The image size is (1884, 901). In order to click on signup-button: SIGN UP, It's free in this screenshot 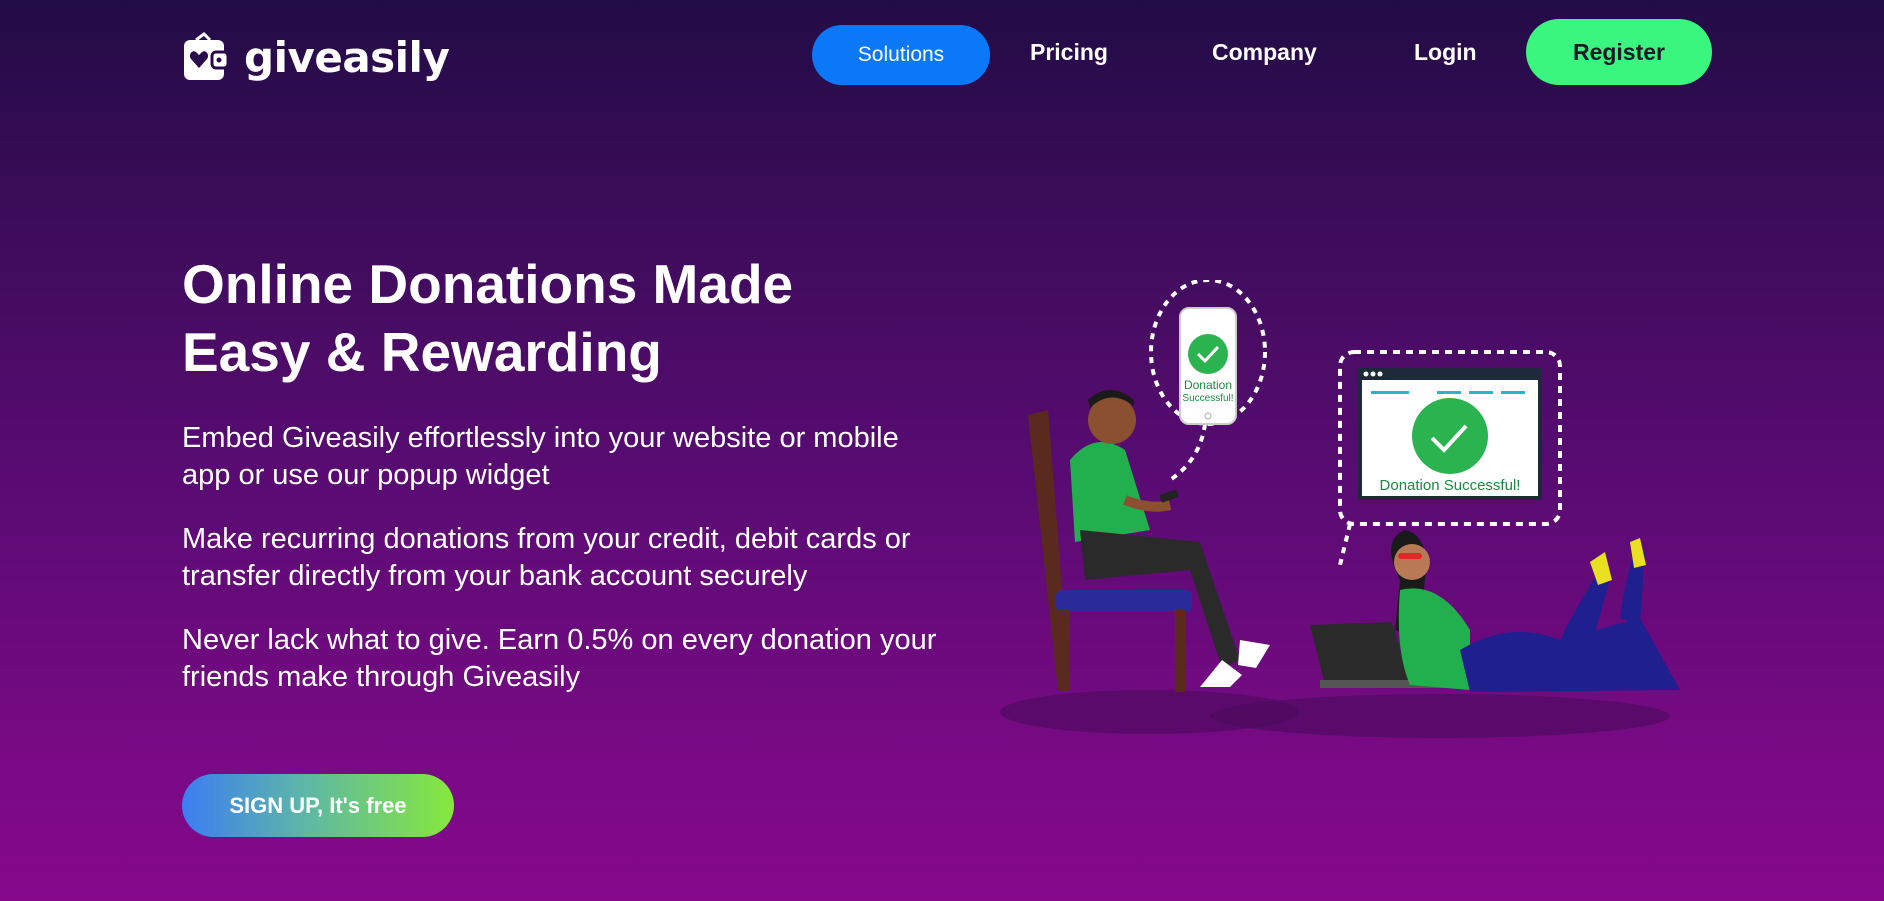, I will do `click(318, 805)`.